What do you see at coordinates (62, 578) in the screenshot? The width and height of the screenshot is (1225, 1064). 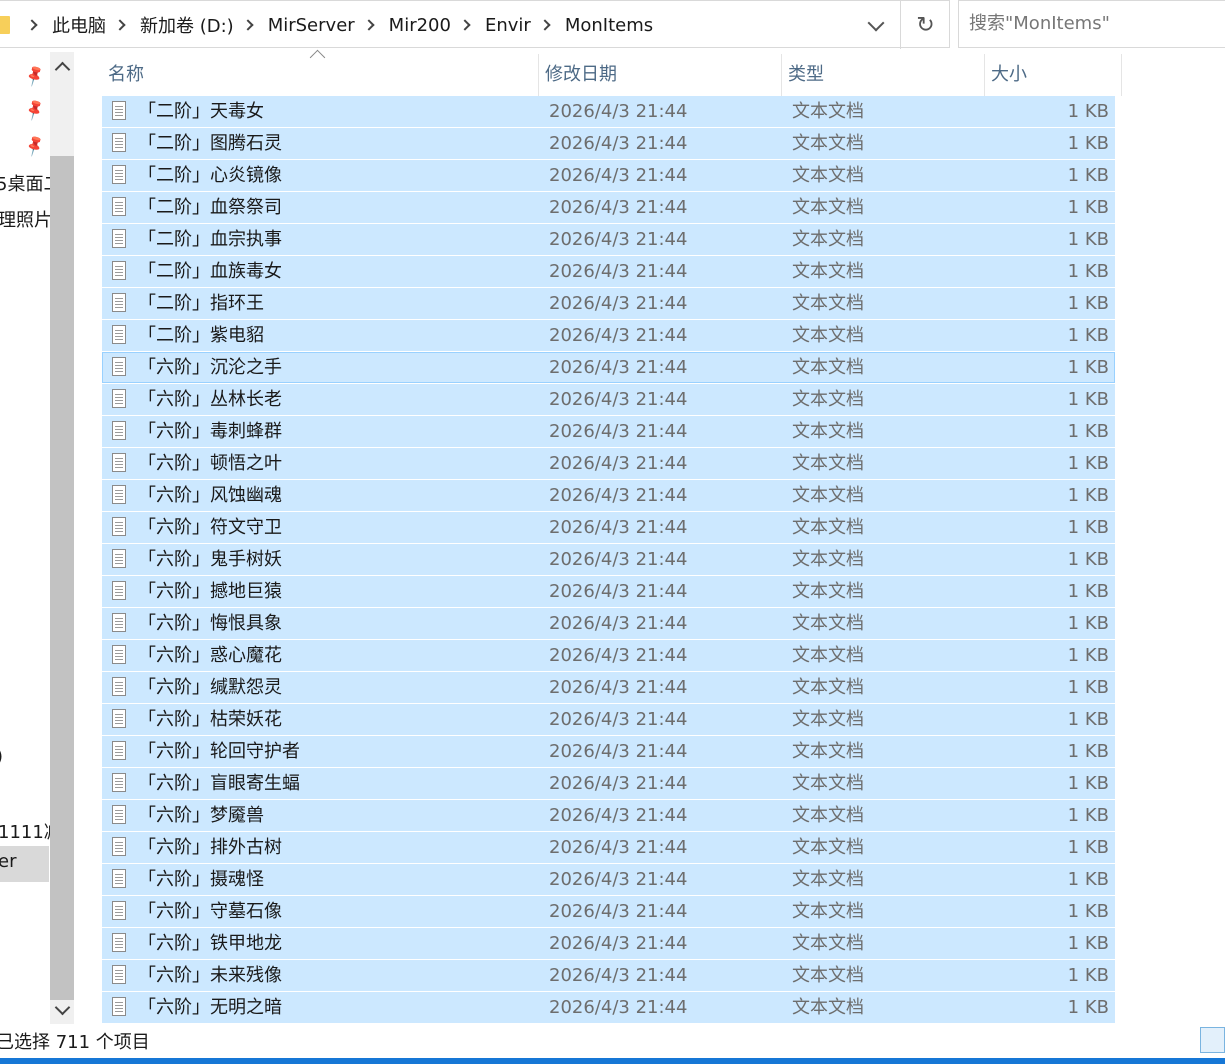 I see `scroll-thumb` at bounding box center [62, 578].